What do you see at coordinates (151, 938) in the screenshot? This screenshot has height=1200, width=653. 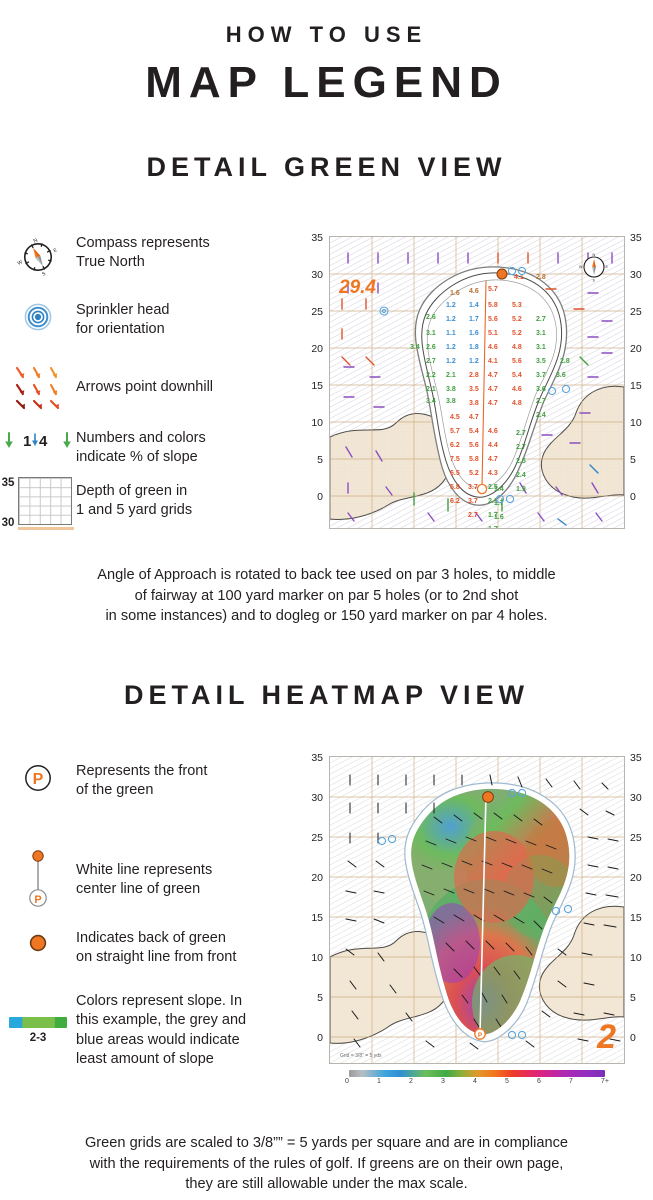 I see `legend-line: Indicates back of green` at bounding box center [151, 938].